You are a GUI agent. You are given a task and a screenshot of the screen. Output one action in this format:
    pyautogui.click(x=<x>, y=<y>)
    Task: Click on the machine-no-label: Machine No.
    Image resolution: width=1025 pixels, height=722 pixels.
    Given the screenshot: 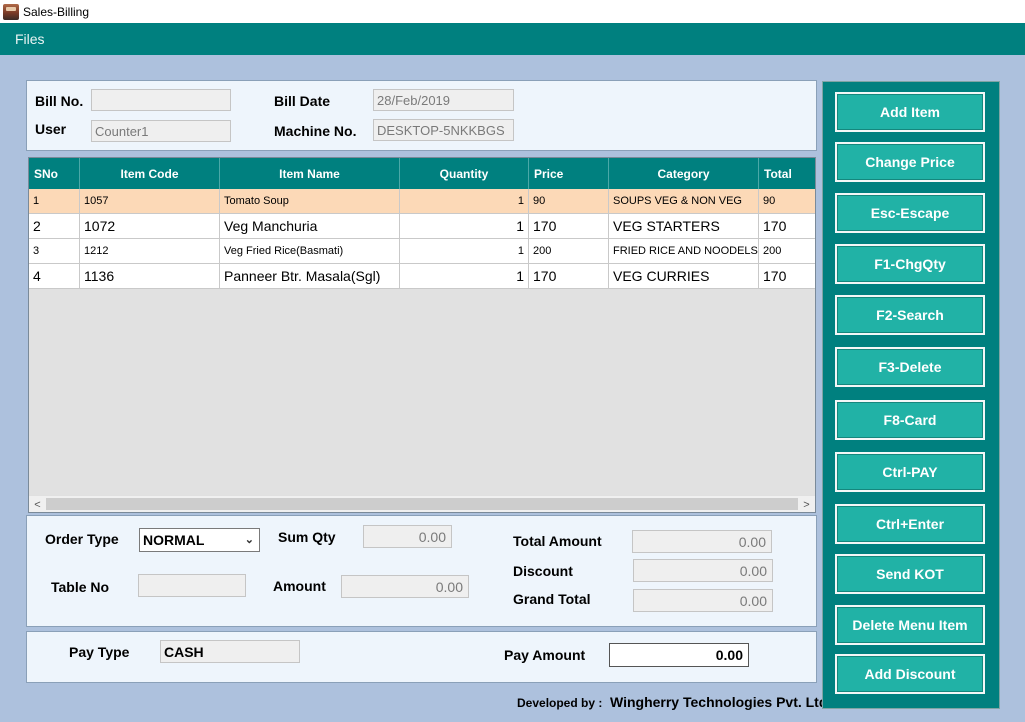 What is the action you would take?
    pyautogui.click(x=315, y=131)
    